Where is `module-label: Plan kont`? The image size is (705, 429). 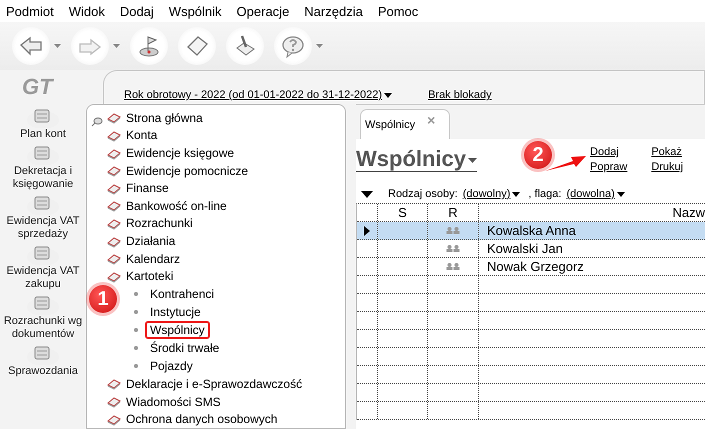
module-label: Plan kont is located at coordinates (43, 134).